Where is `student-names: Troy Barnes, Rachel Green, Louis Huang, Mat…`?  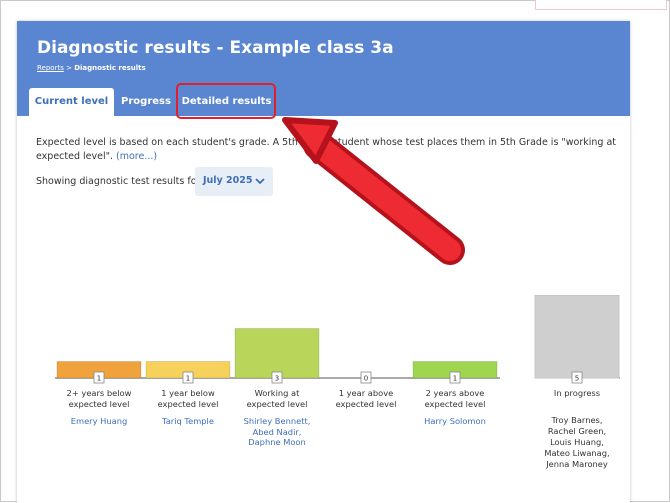
student-names: Troy Barnes, Rachel Green, Louis Huang, Mat… is located at coordinates (577, 442).